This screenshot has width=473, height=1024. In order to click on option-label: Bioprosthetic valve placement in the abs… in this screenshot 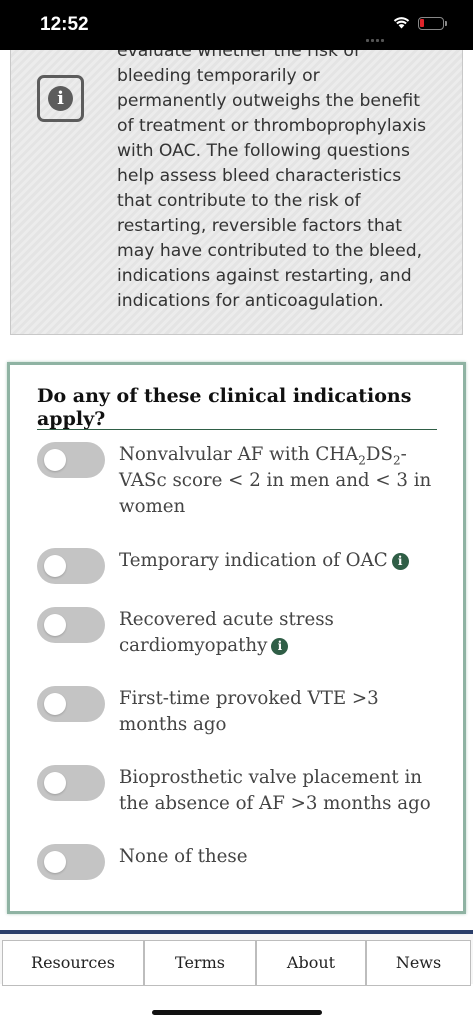, I will do `click(275, 790)`.